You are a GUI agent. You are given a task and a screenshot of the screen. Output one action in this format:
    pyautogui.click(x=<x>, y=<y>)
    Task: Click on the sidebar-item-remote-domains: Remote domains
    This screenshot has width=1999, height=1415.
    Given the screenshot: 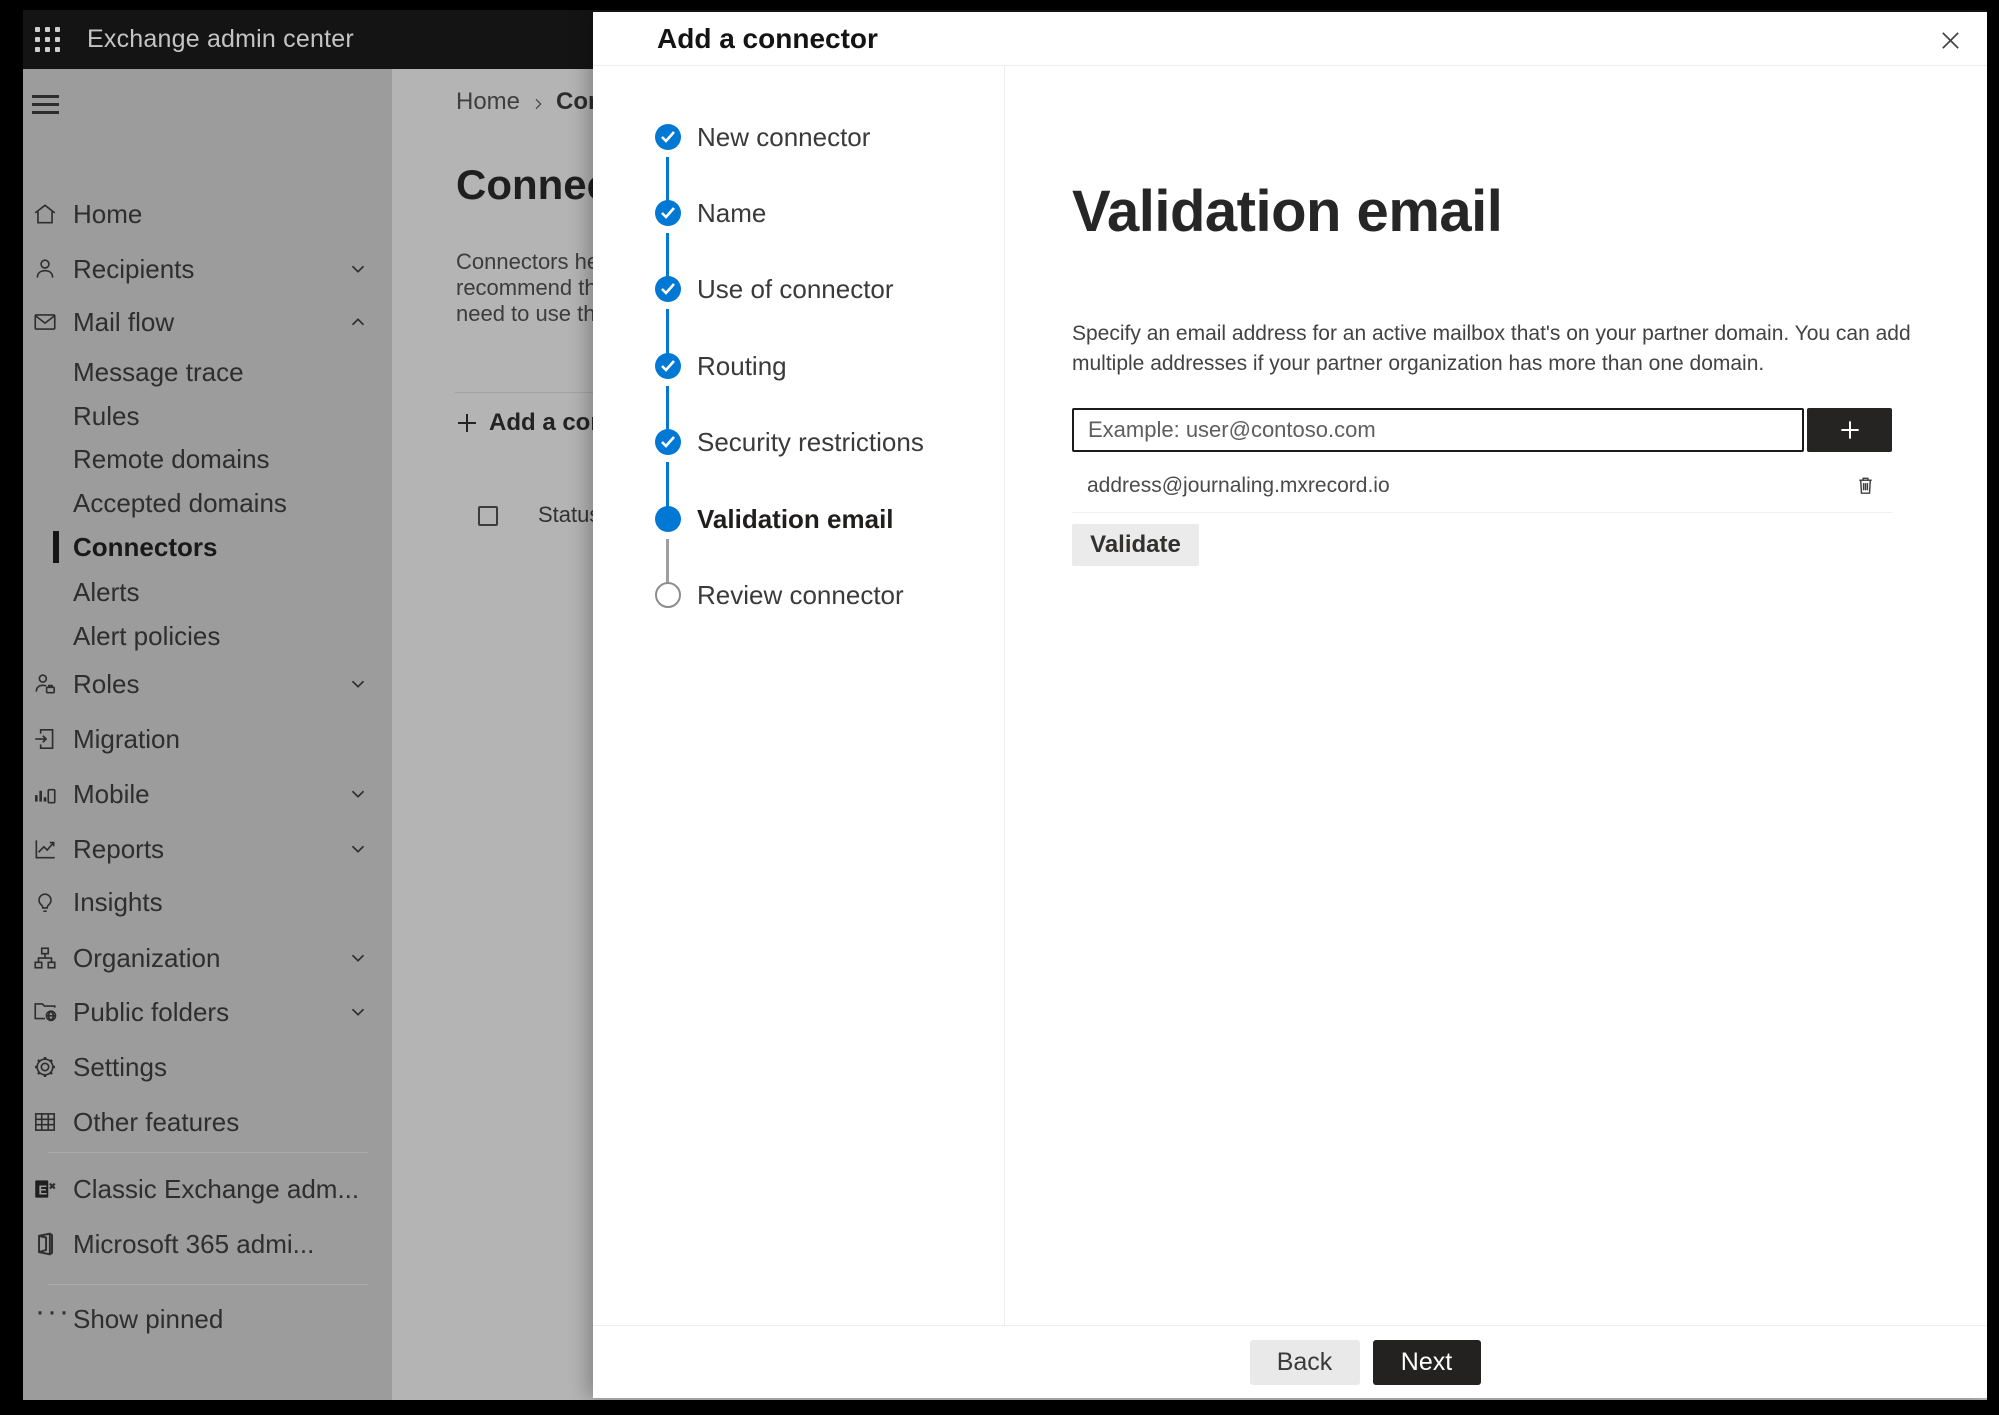 What is the action you would take?
    pyautogui.click(x=207, y=459)
    